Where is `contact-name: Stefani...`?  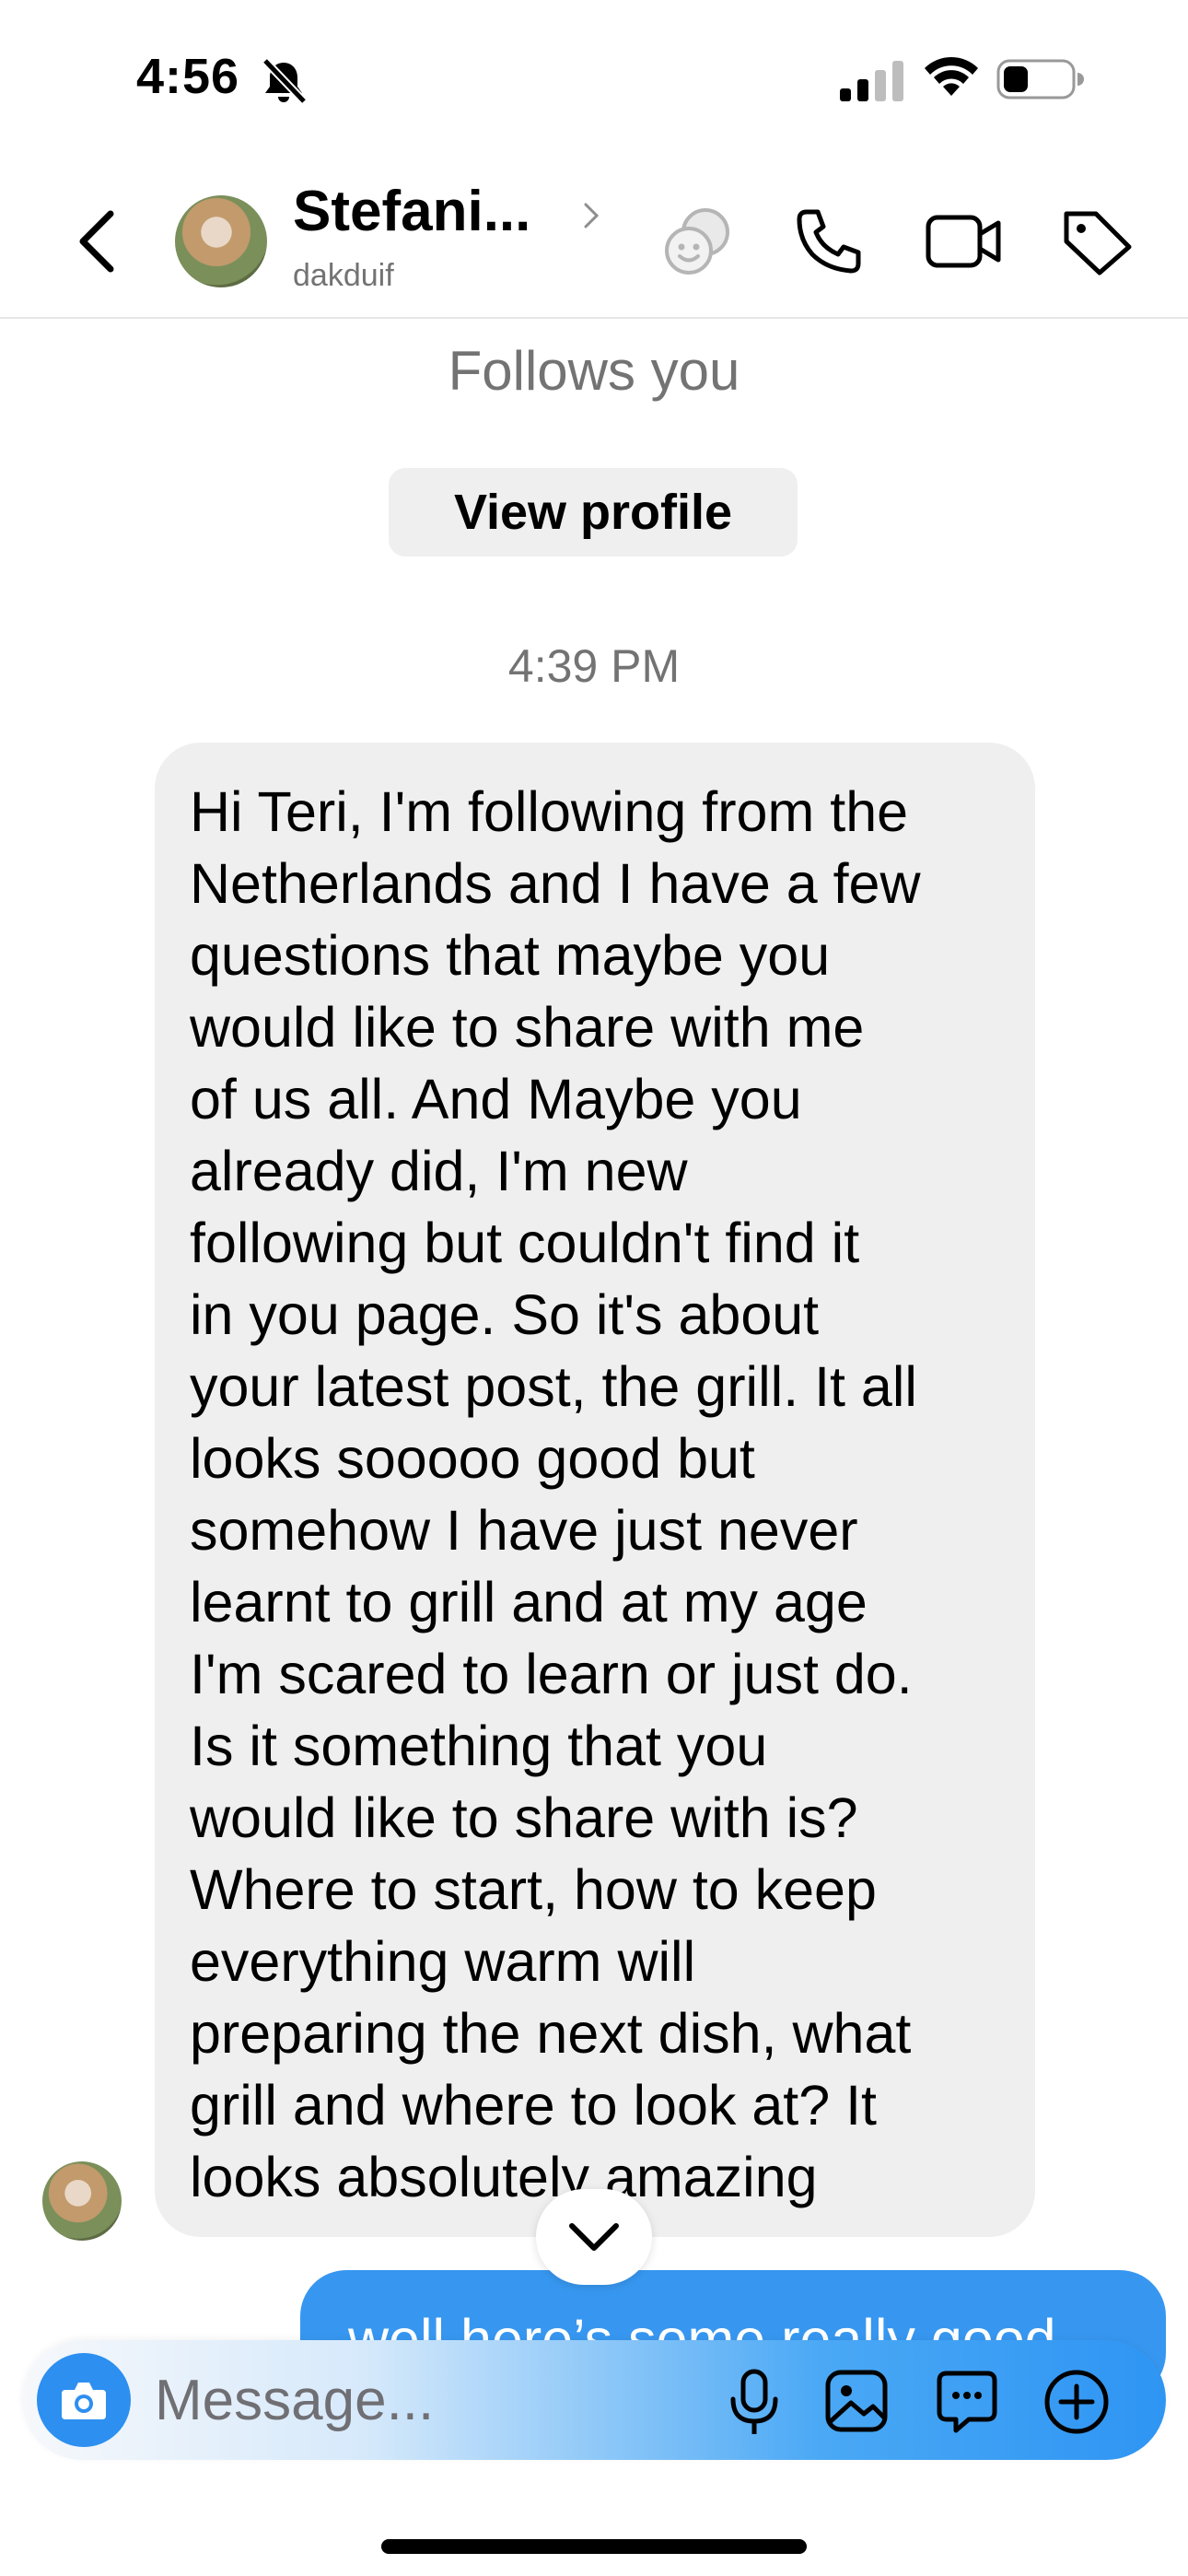 contact-name: Stefani... is located at coordinates (411, 211).